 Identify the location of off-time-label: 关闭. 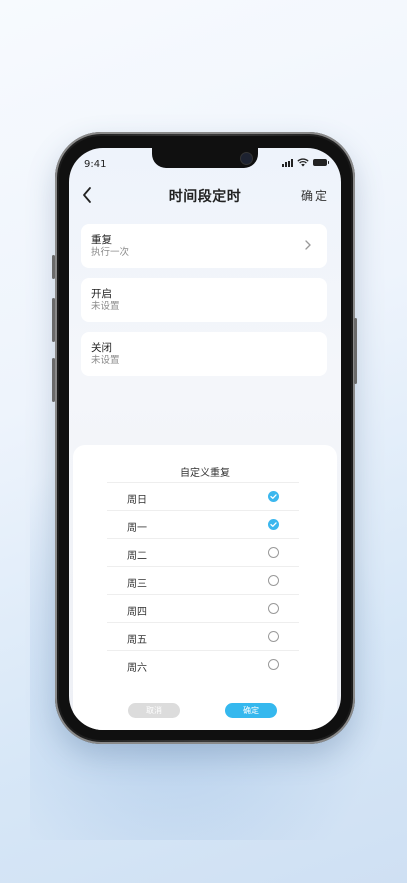
(101, 348).